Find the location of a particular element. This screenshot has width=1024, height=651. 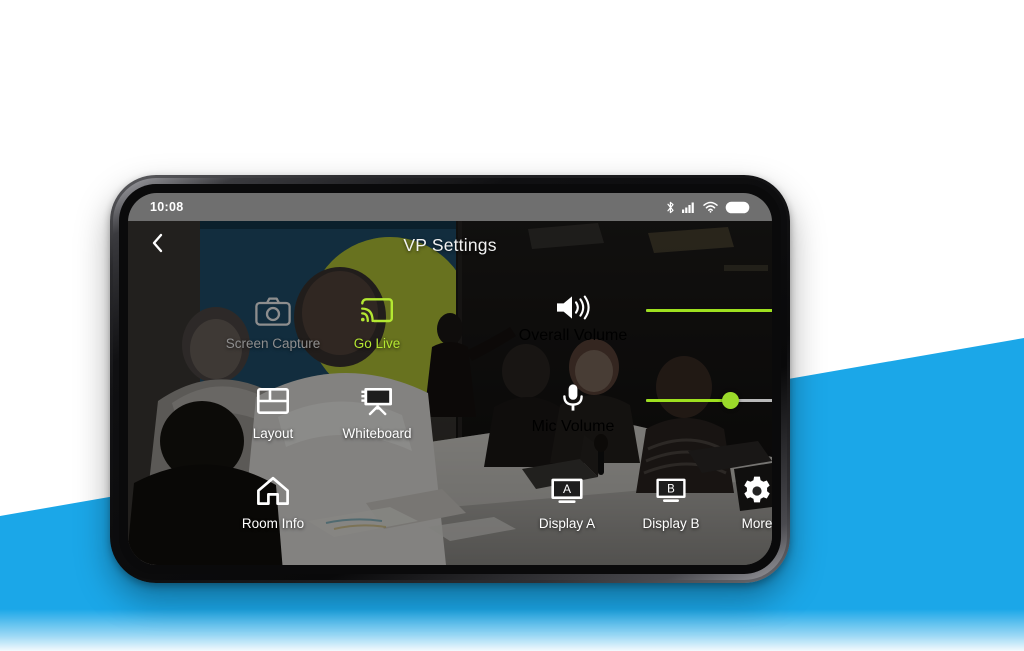

cellular-signal-icon is located at coordinates (689, 207).